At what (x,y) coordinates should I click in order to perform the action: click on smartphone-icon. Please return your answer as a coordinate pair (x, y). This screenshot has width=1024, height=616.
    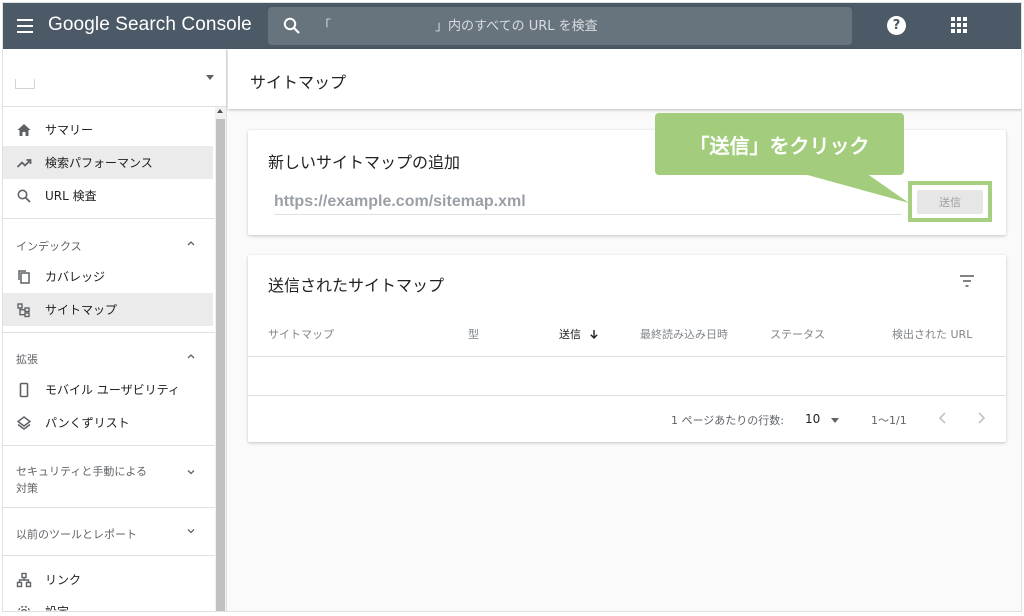
    Looking at the image, I should click on (24, 389).